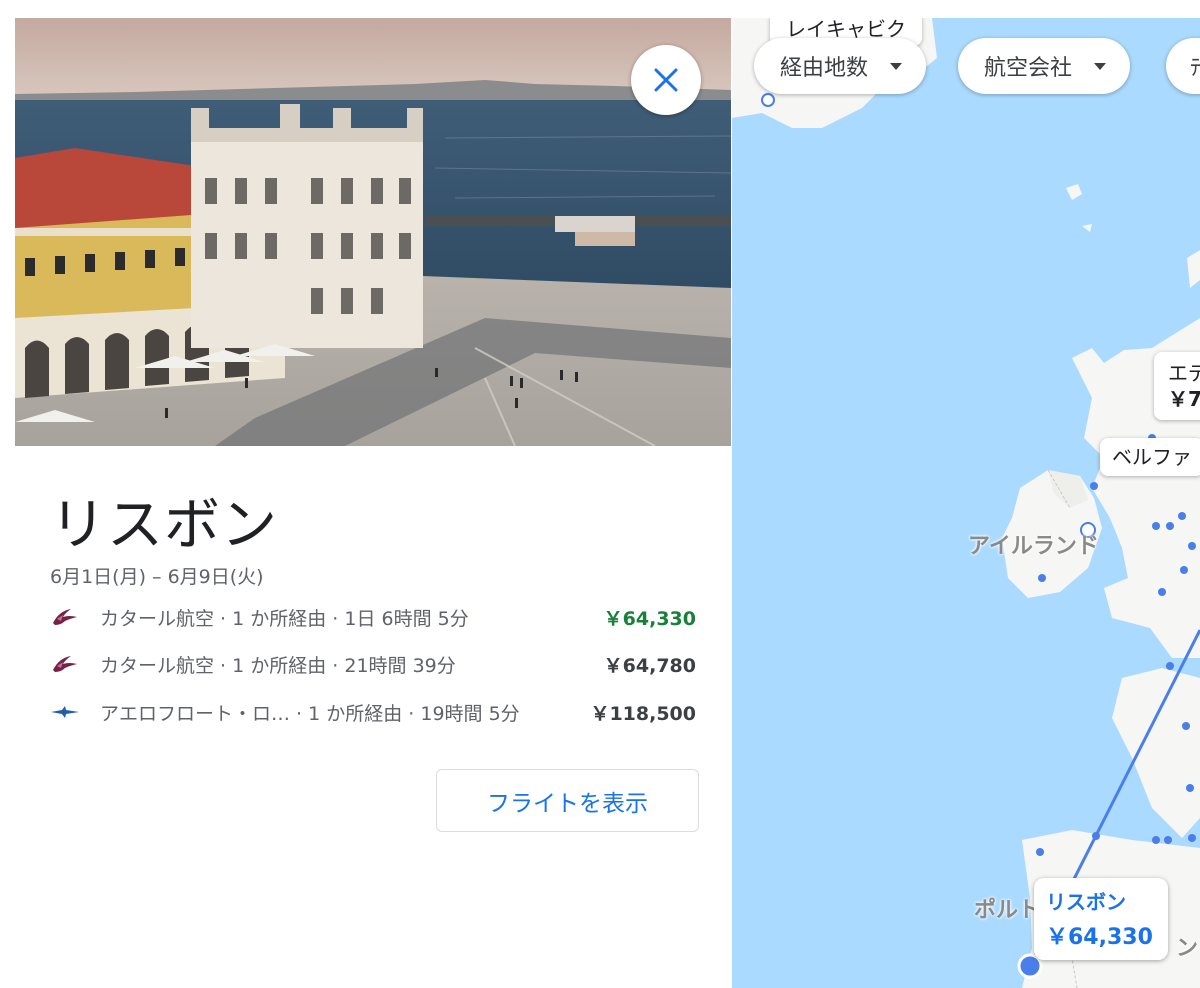 Image resolution: width=1200 pixels, height=988 pixels. I want to click on destination-price: ￥64,330, so click(1099, 937).